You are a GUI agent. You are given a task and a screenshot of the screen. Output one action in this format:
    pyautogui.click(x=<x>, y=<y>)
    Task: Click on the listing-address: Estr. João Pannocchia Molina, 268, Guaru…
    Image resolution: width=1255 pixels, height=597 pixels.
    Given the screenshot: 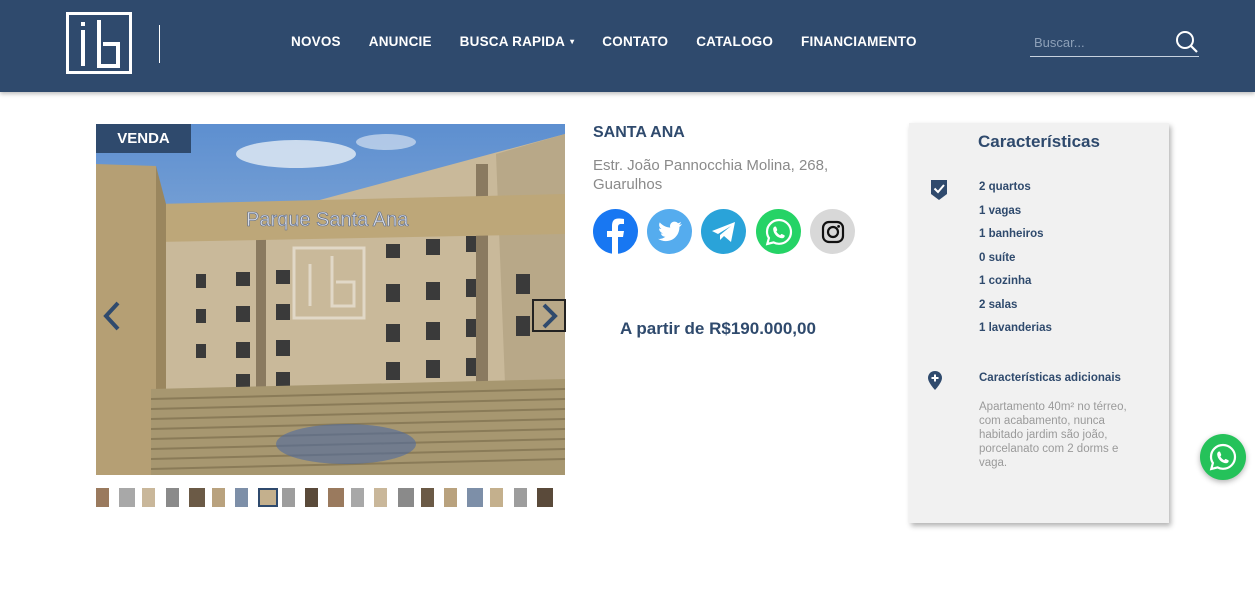 What is the action you would take?
    pyautogui.click(x=711, y=175)
    